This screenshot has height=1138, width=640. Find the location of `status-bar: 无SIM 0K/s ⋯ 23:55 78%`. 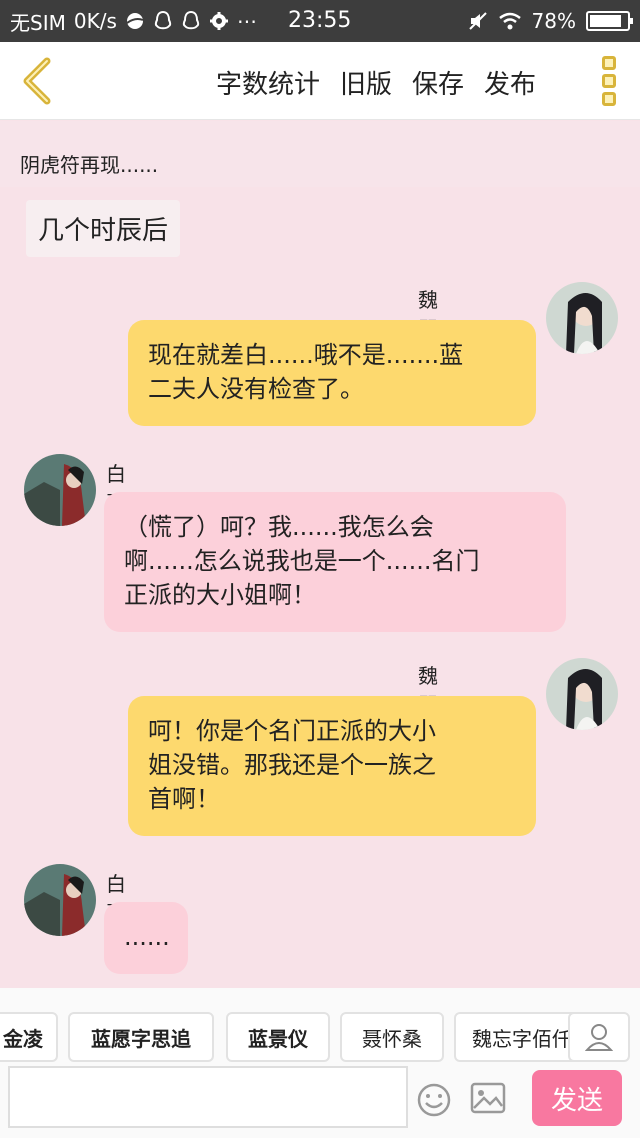

status-bar: 无SIM 0K/s ⋯ 23:55 78% is located at coordinates (320, 21).